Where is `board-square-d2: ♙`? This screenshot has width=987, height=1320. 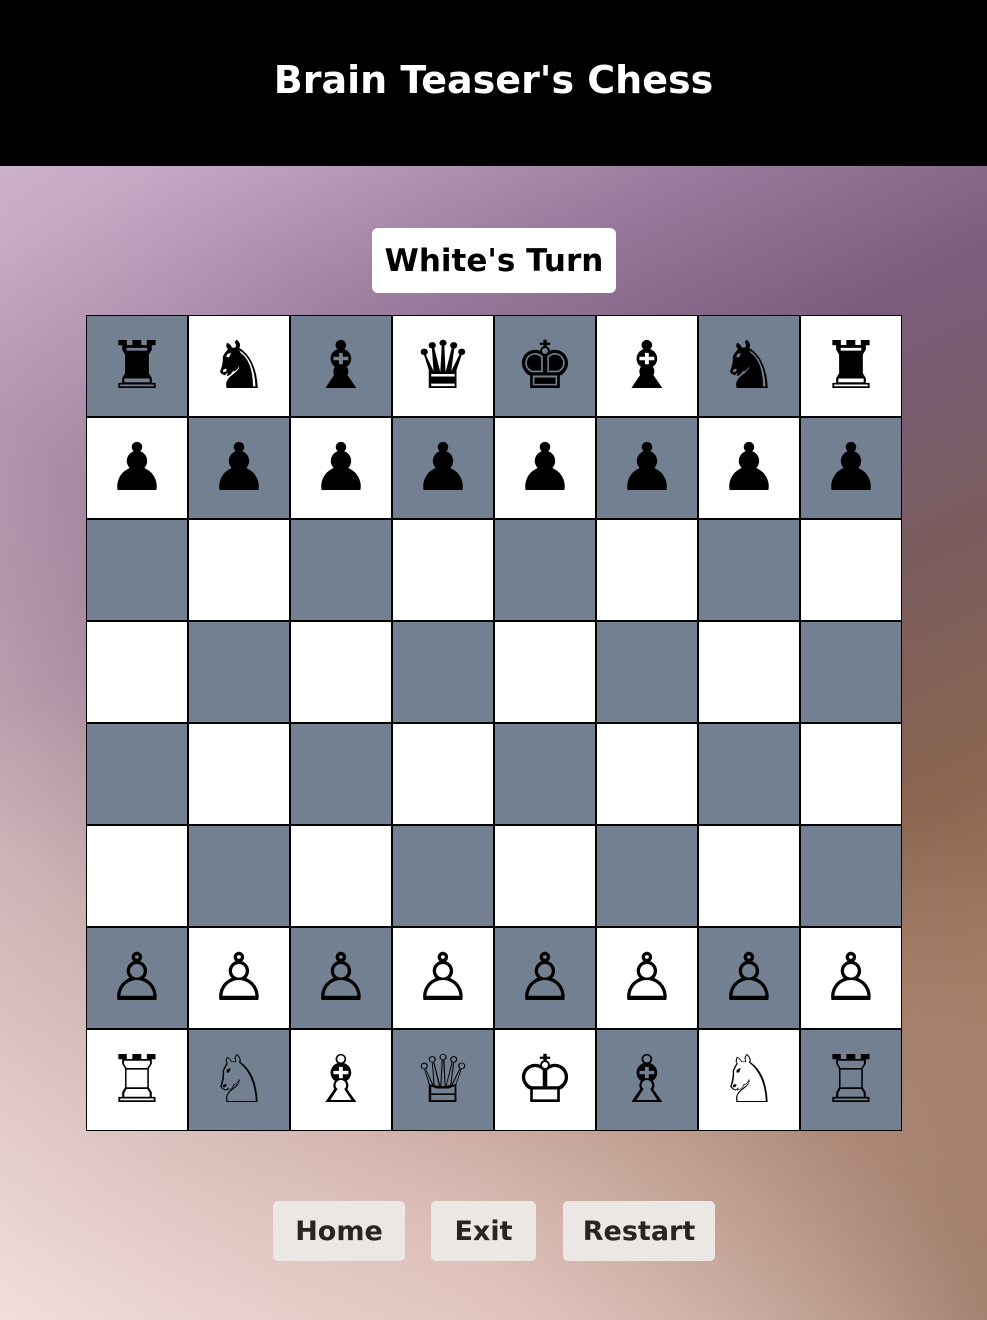 board-square-d2: ♙ is located at coordinates (443, 978).